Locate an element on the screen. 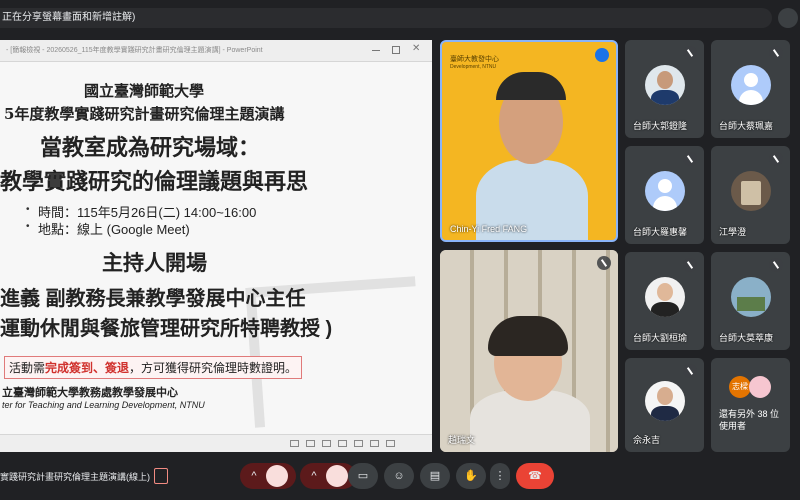  slide-topic-line1: 當教室成為研究場域： is located at coordinates (150, 148).